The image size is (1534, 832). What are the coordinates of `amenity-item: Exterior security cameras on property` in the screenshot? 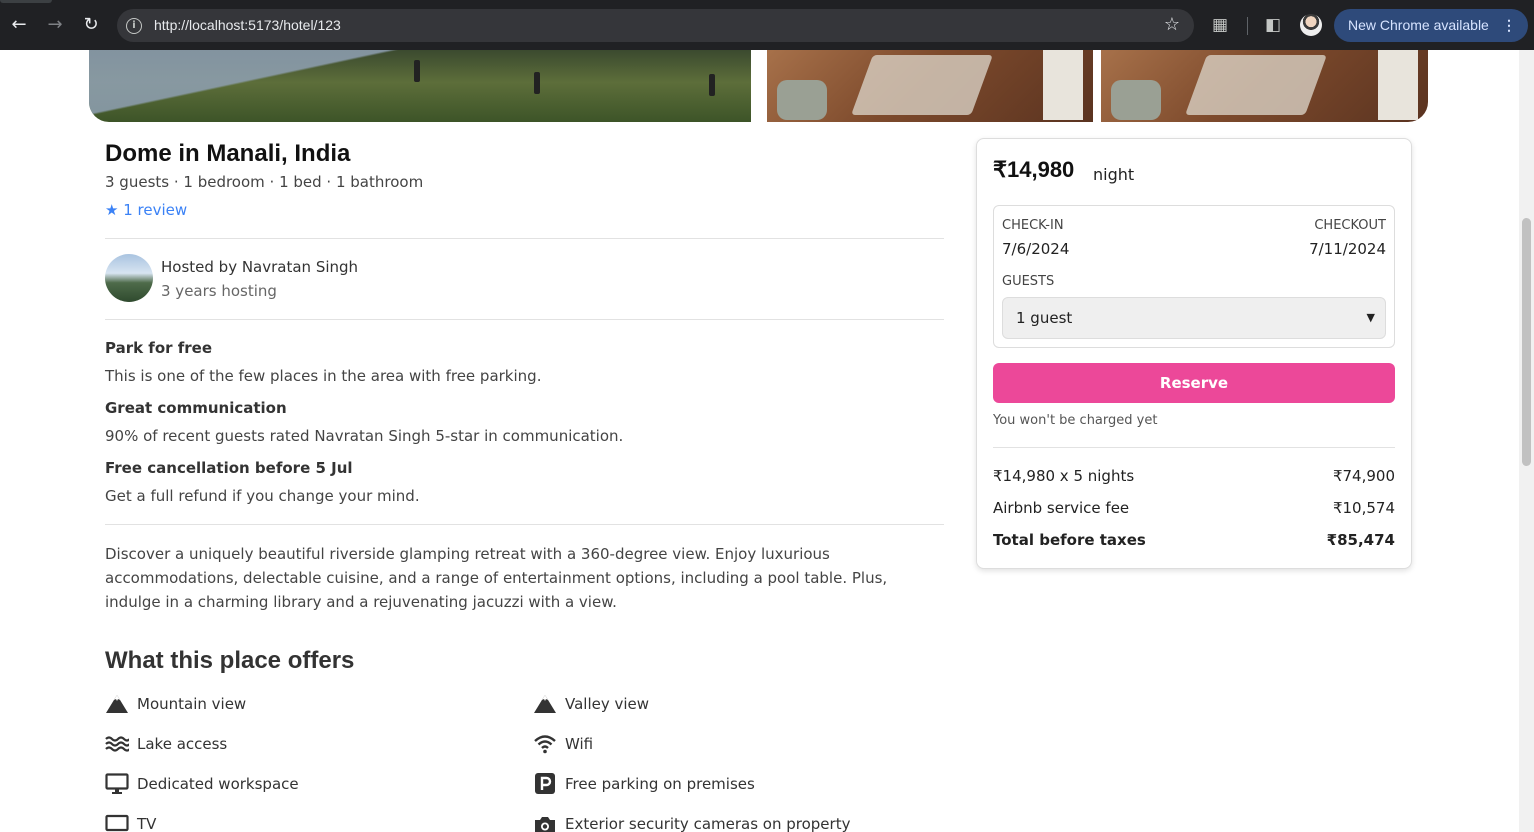 It's located at (691, 822).